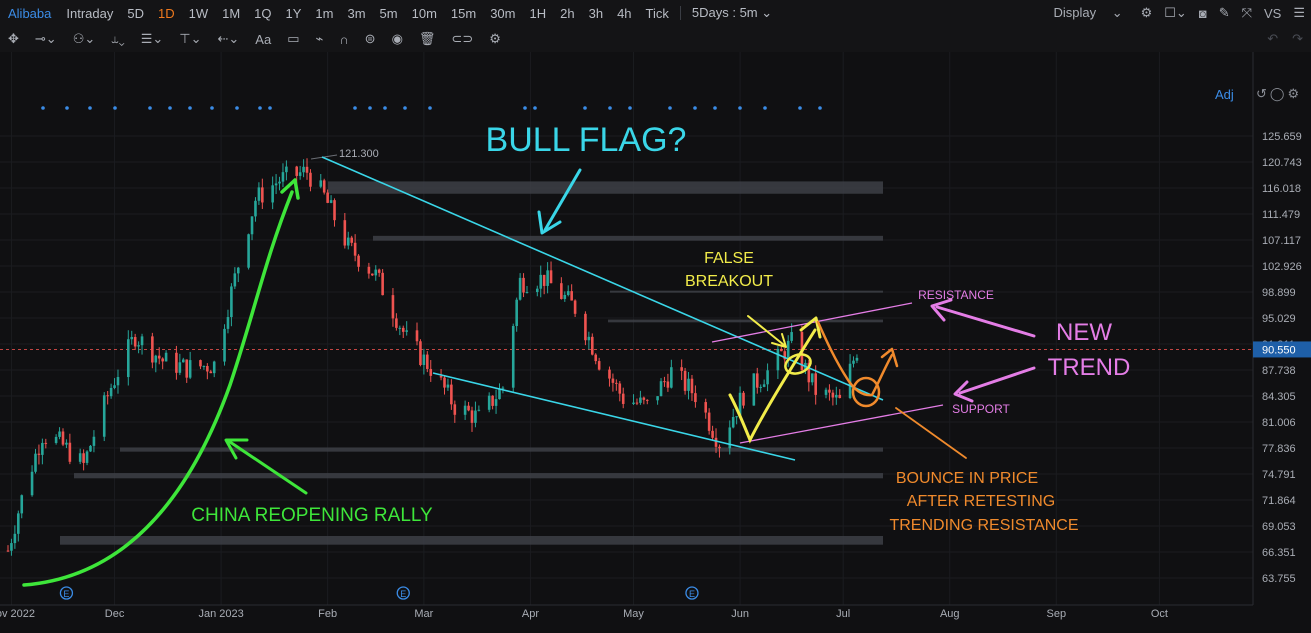  What do you see at coordinates (397, 39) in the screenshot?
I see `hide-drawings-icon: ◉` at bounding box center [397, 39].